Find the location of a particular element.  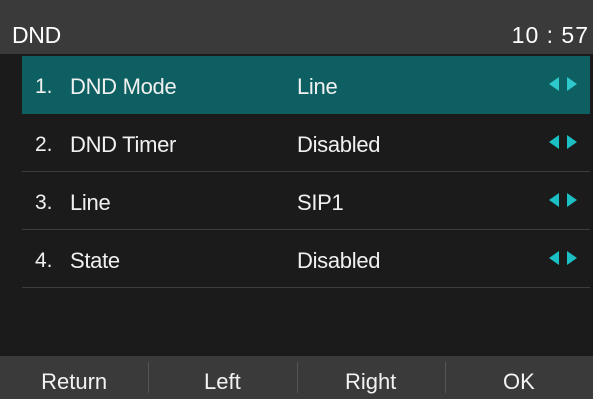

left-button: Left is located at coordinates (222, 377).